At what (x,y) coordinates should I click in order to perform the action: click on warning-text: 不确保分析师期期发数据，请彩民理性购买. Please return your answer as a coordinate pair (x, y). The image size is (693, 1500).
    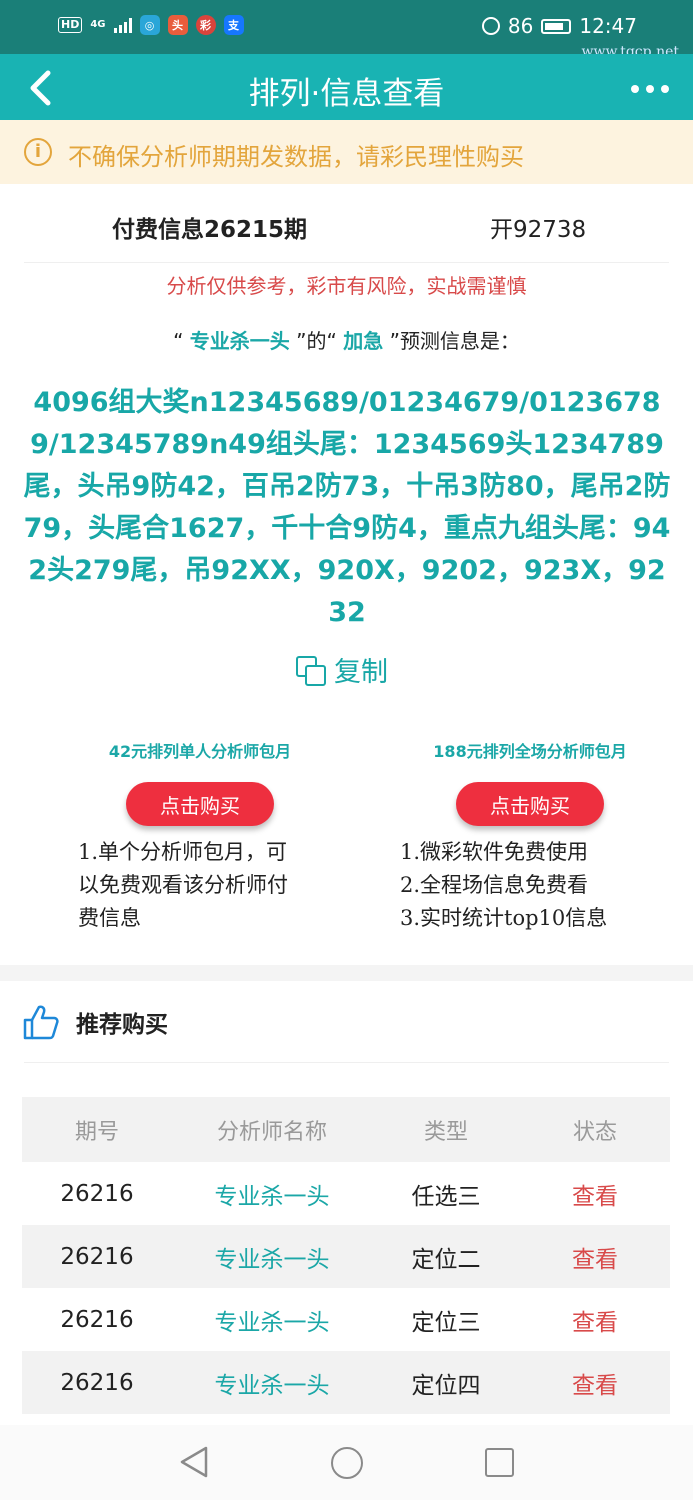
    Looking at the image, I should click on (296, 157).